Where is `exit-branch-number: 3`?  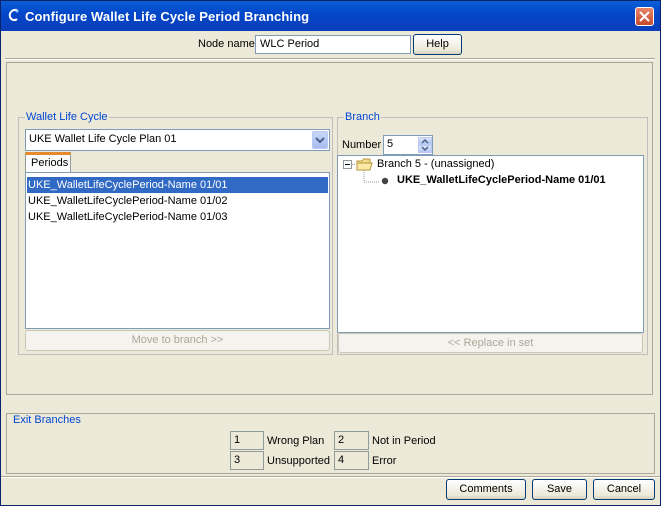 exit-branch-number: 3 is located at coordinates (247, 460).